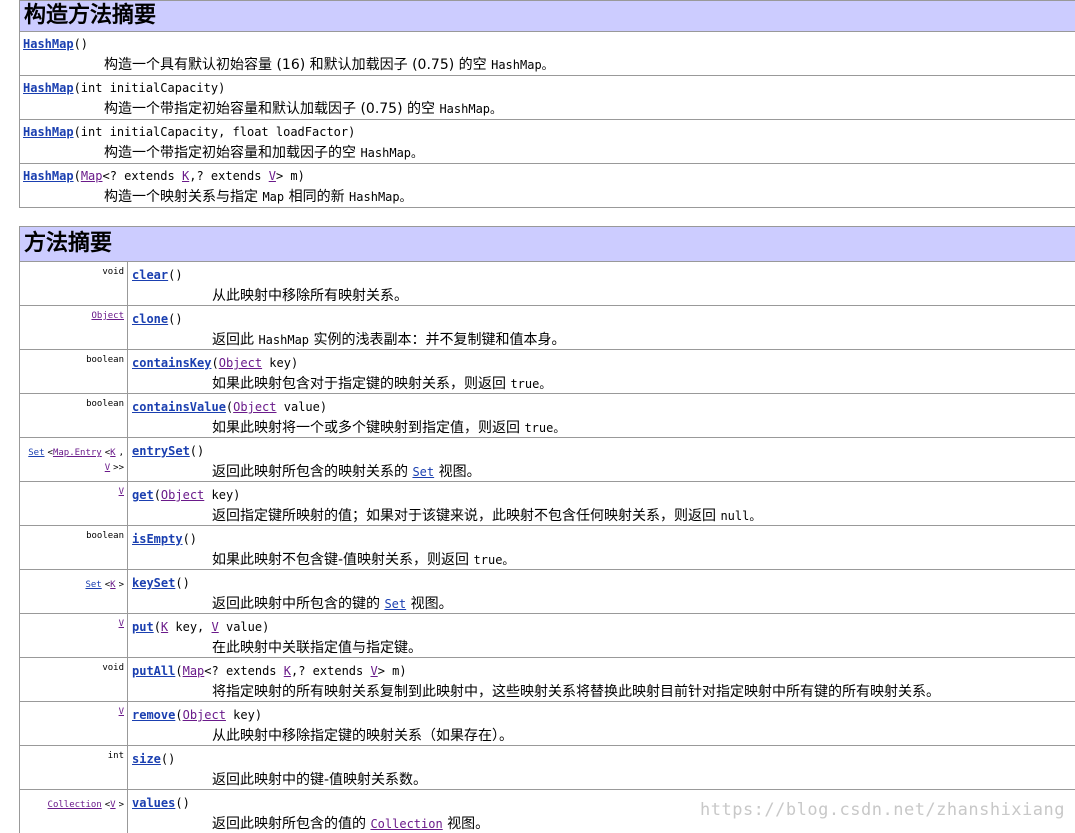 The image size is (1075, 833). What do you see at coordinates (389, 428) in the screenshot?
I see `method-description: 如果此映射将一个或多个键映射到指定值，则返回 true。` at bounding box center [389, 428].